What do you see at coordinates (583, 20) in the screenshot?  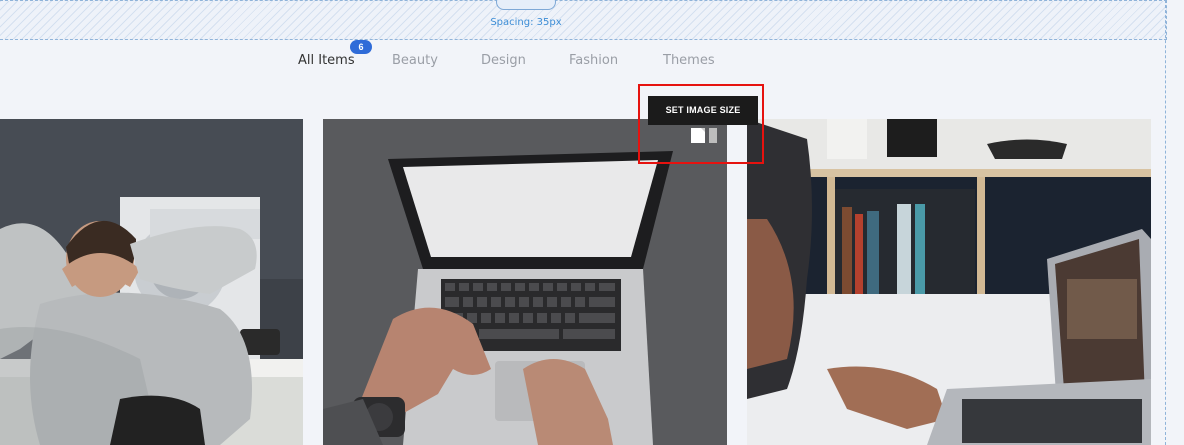 I see `spacing-zone` at bounding box center [583, 20].